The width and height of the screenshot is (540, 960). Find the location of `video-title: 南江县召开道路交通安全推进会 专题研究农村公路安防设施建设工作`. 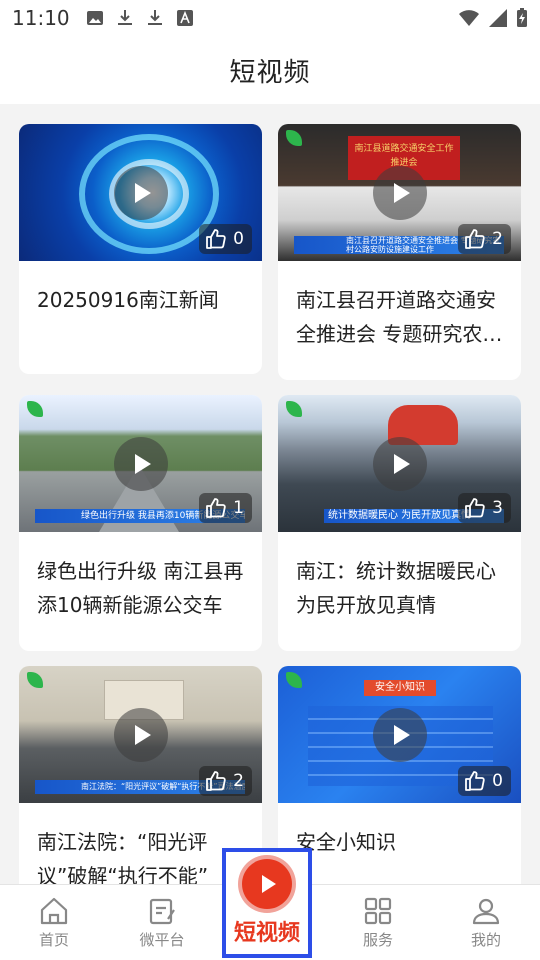

video-title: 南江县召开道路交通安全推进会 专题研究农村公路安防设施建设工作 is located at coordinates (399, 306).